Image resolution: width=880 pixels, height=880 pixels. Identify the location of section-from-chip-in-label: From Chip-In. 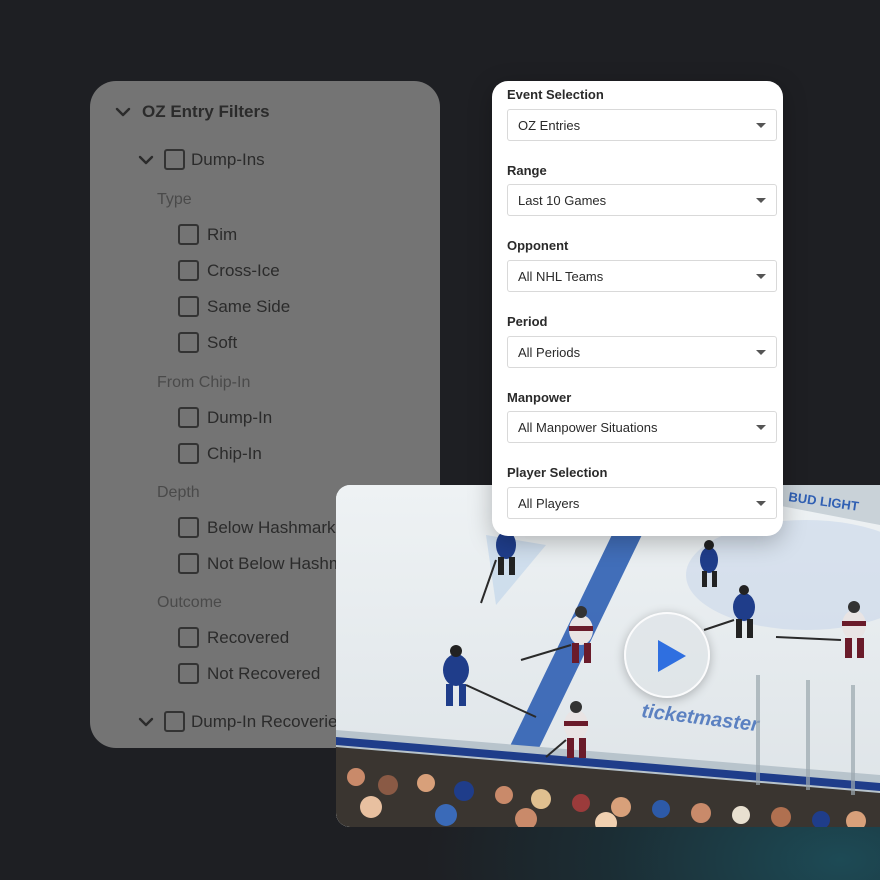
(204, 382).